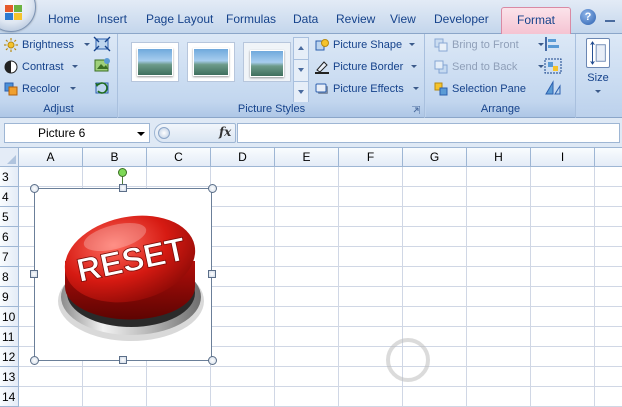  What do you see at coordinates (563, 157) in the screenshot?
I see `column-header: I` at bounding box center [563, 157].